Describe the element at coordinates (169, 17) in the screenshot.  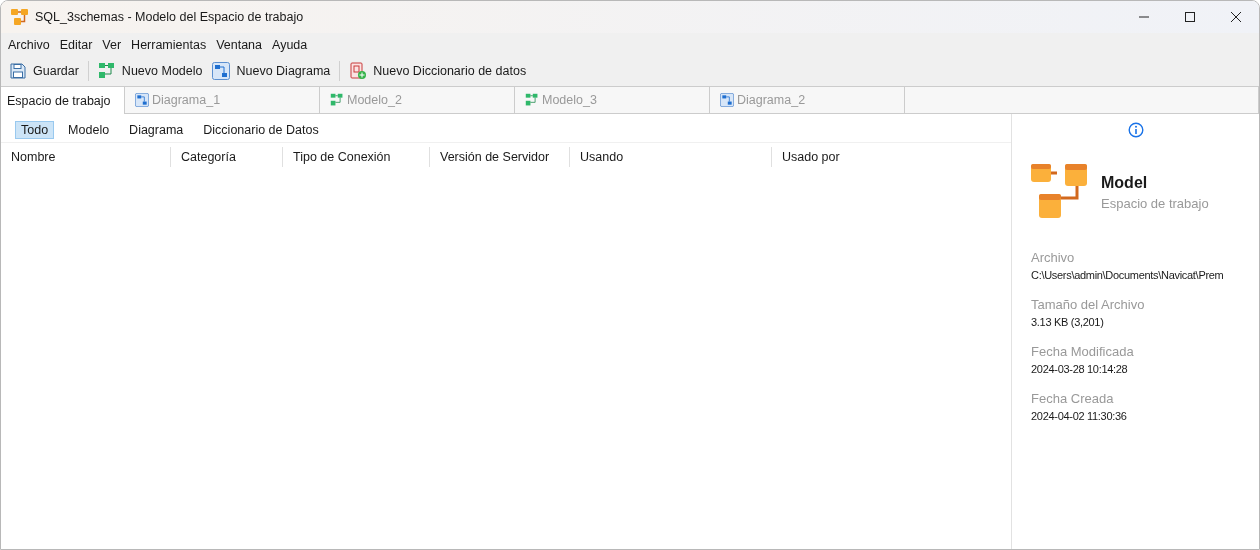
I see `window-title: SQL_3schemas - Modelo del Espacio de trabajo` at that location.